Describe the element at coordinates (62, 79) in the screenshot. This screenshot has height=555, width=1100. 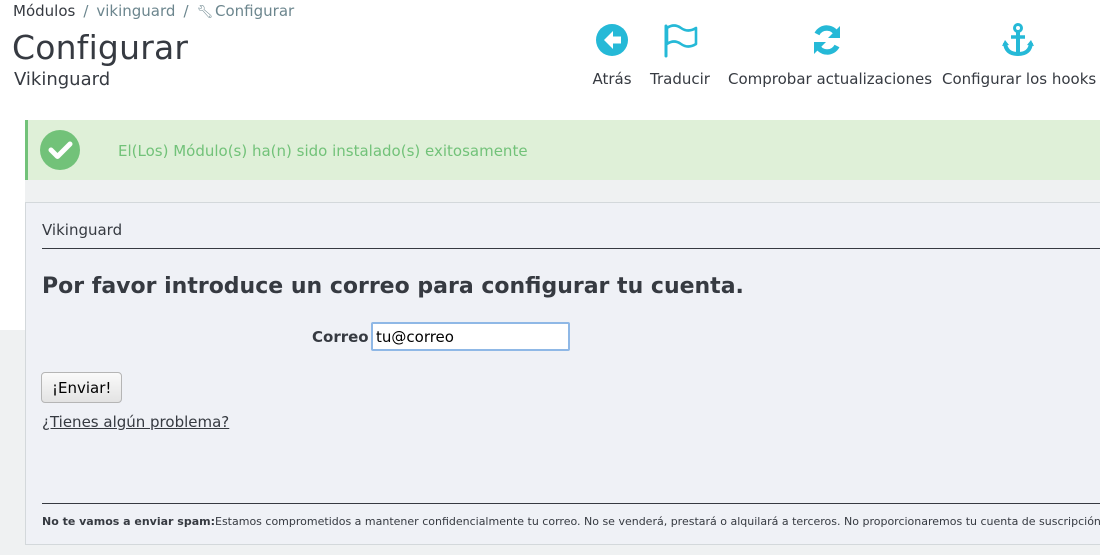
I see `page-subtitle: Vikinguard` at that location.